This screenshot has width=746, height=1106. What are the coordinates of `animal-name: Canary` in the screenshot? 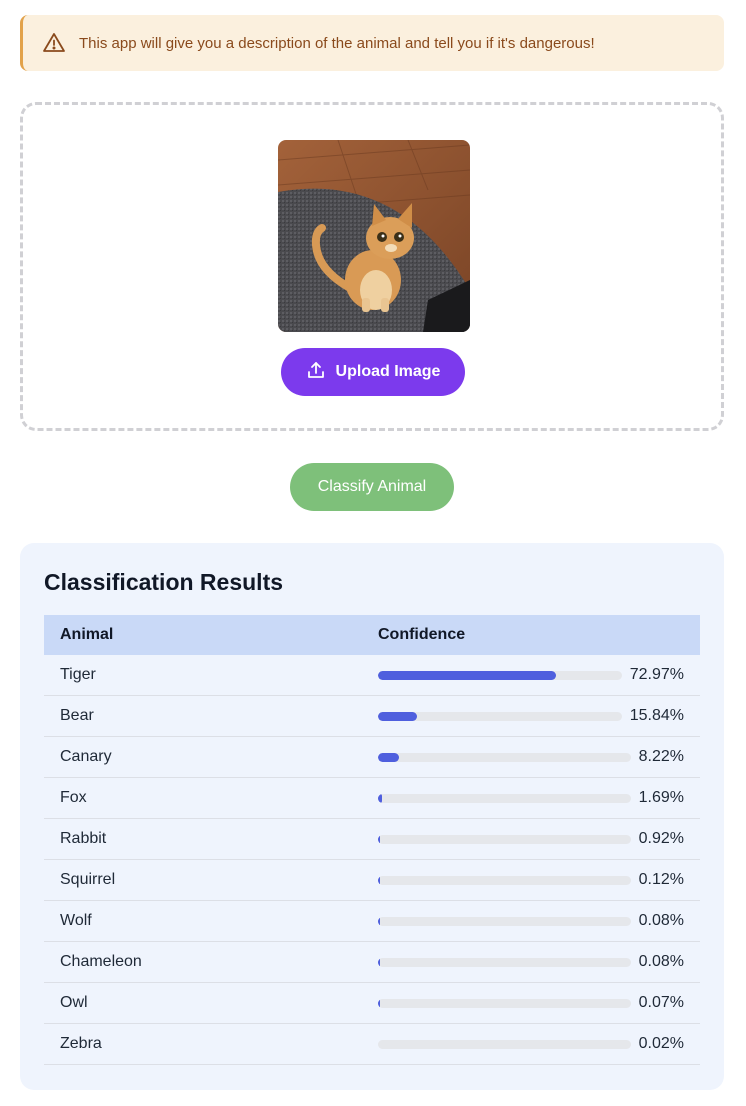 It's located at (86, 756).